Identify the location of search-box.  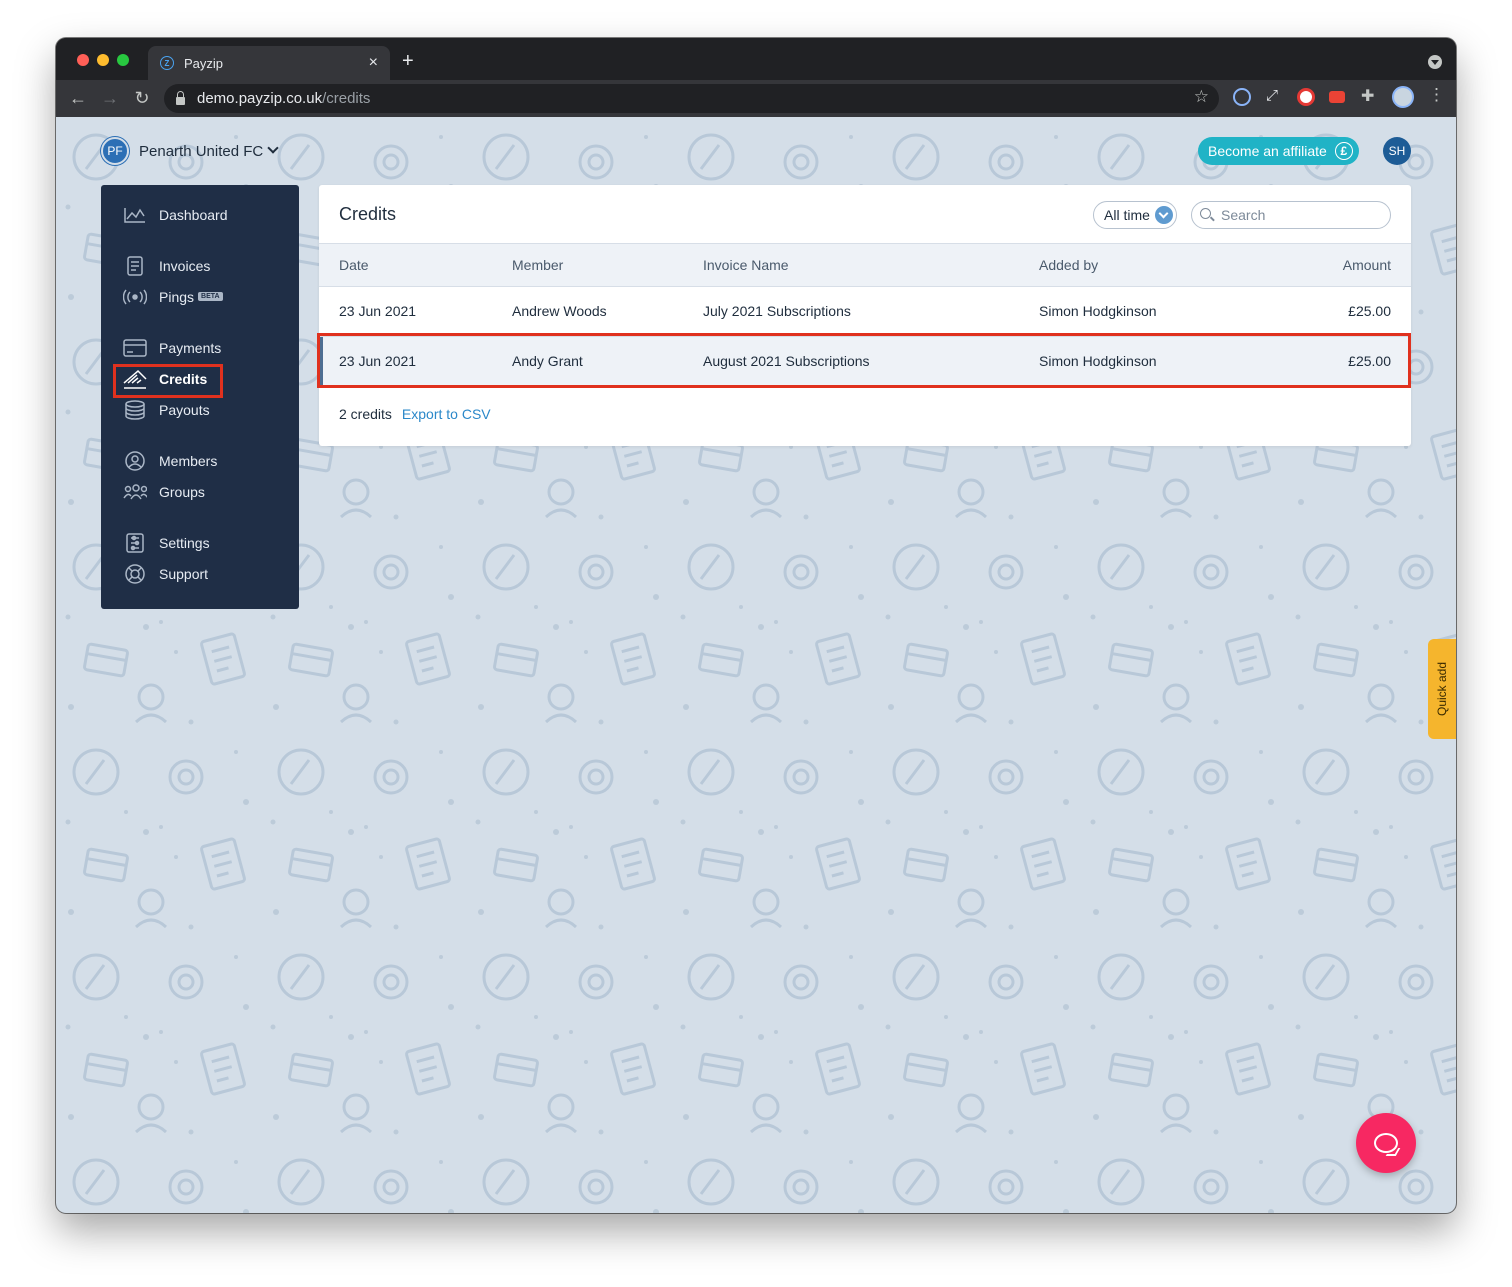
(1291, 215).